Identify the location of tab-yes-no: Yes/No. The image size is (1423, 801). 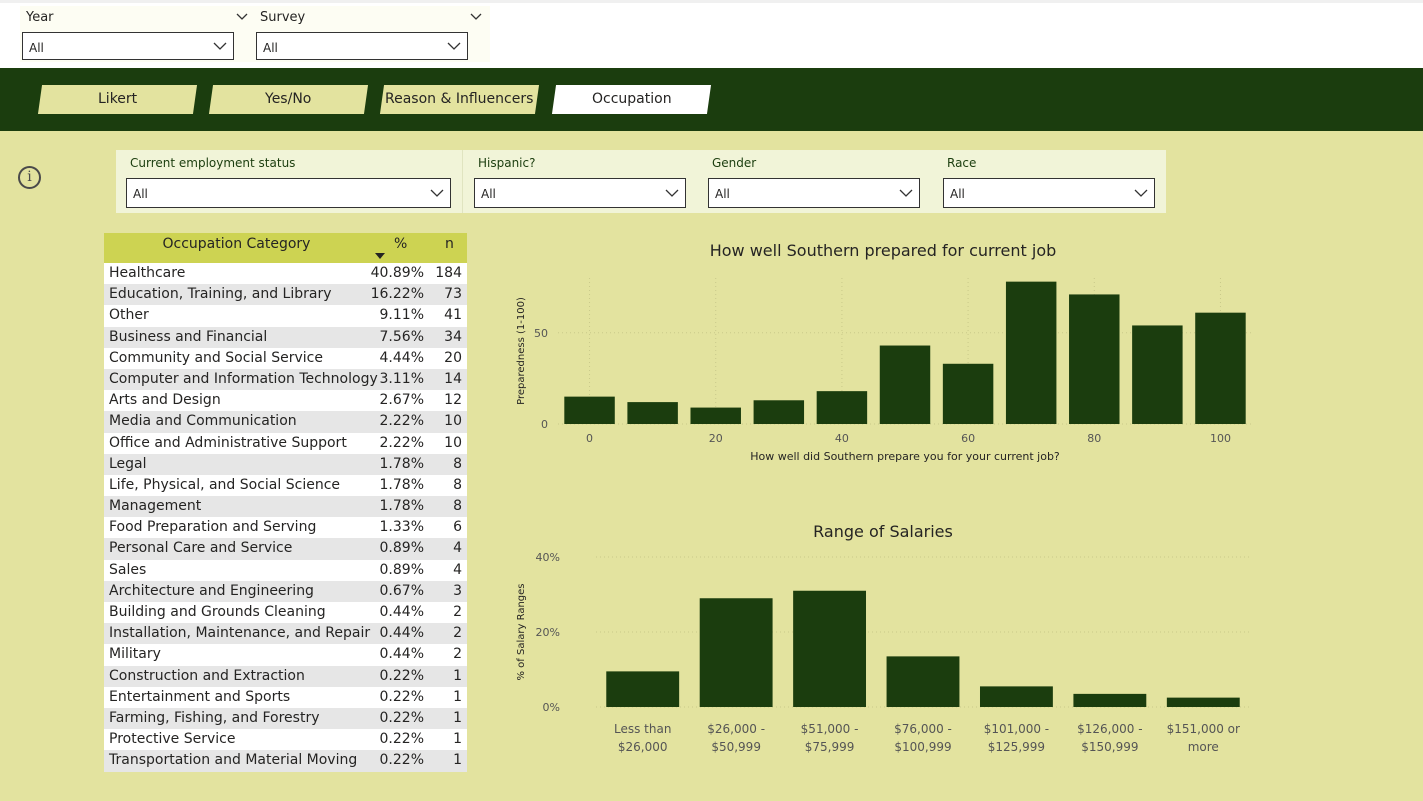
(288, 99).